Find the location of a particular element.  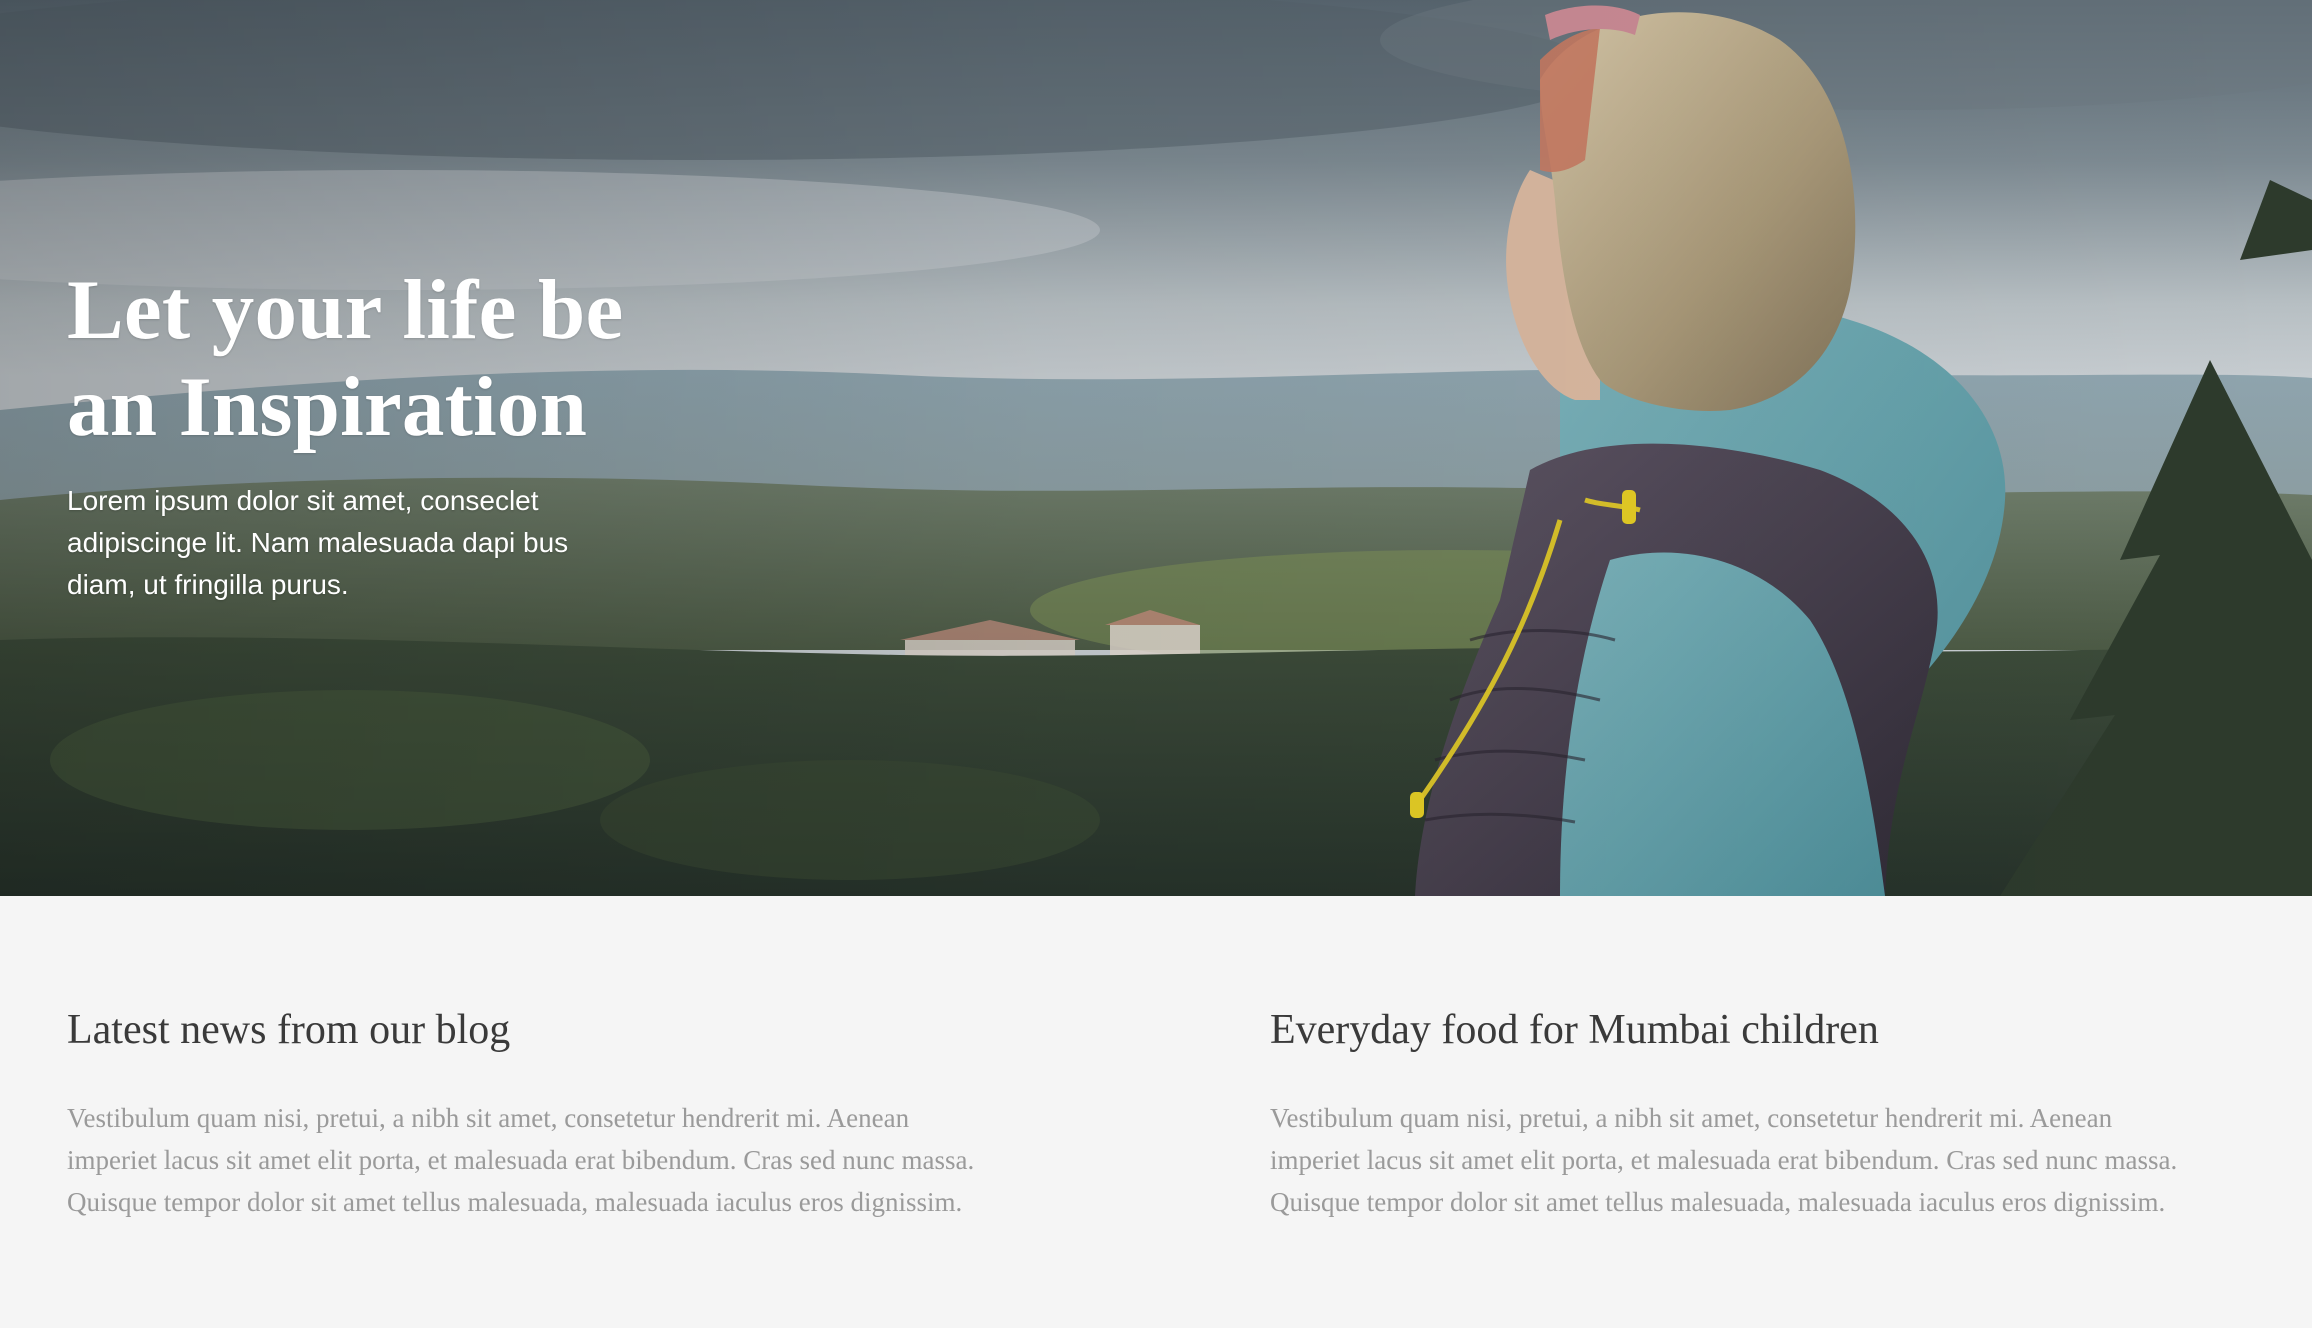

hero-title: Let your life be an Inspiration is located at coordinates (387, 359).